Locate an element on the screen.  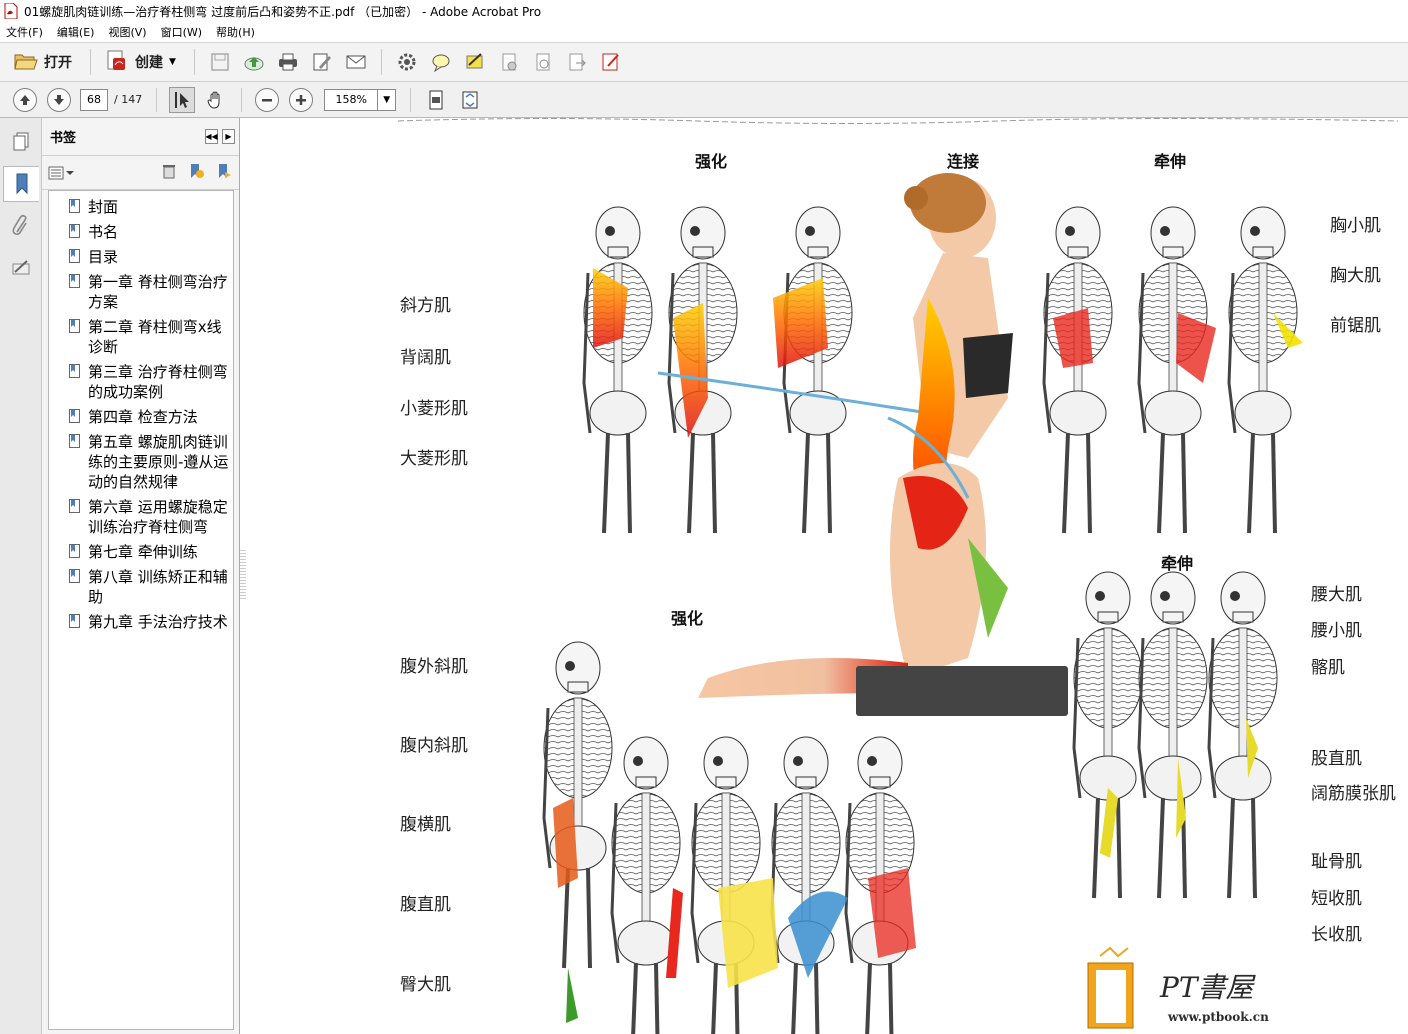
zoom-in-button is located at coordinates (301, 99).